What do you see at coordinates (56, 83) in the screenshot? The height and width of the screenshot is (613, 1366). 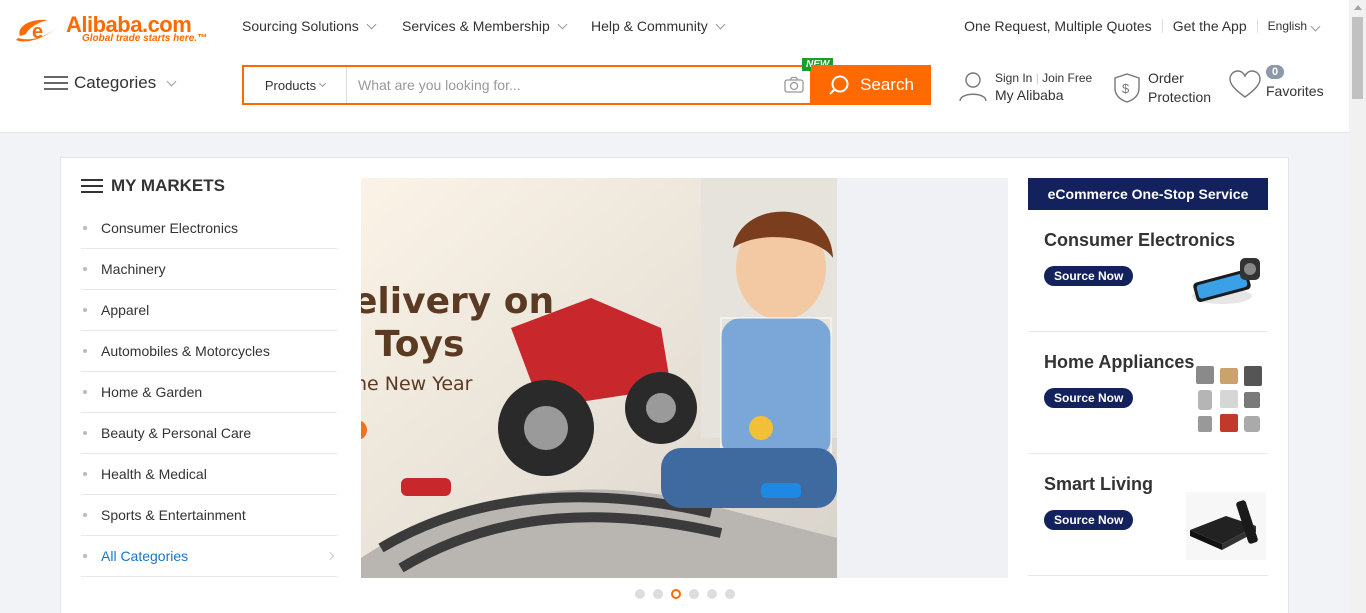 I see `menu-icon` at bounding box center [56, 83].